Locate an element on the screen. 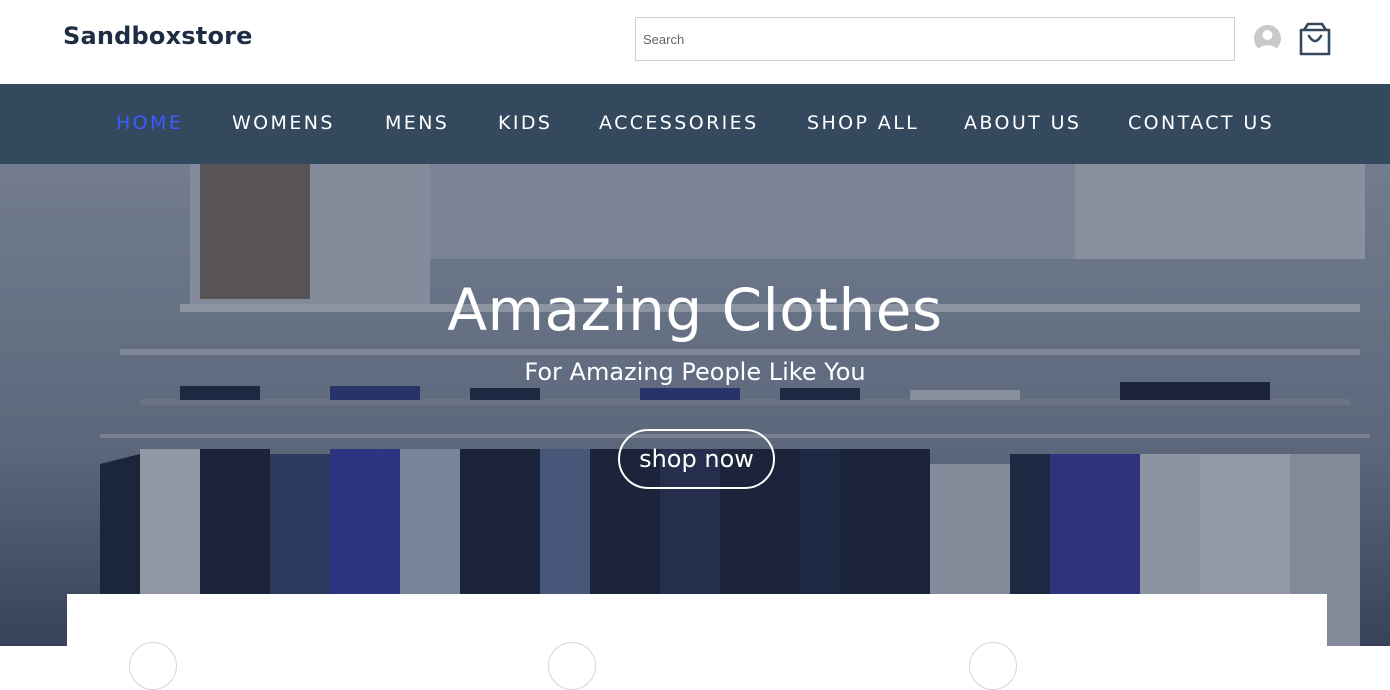 This screenshot has height=690, width=1390. nav-item-about-us: ABOUT US is located at coordinates (1022, 123).